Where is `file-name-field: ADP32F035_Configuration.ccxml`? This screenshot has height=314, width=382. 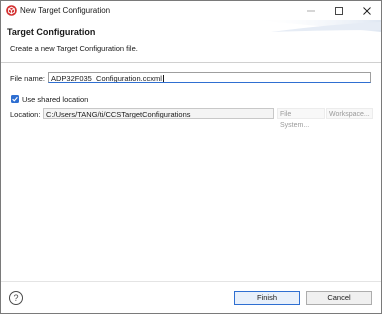
file-name-field: ADP32F035_Configuration.ccxml is located at coordinates (209, 77).